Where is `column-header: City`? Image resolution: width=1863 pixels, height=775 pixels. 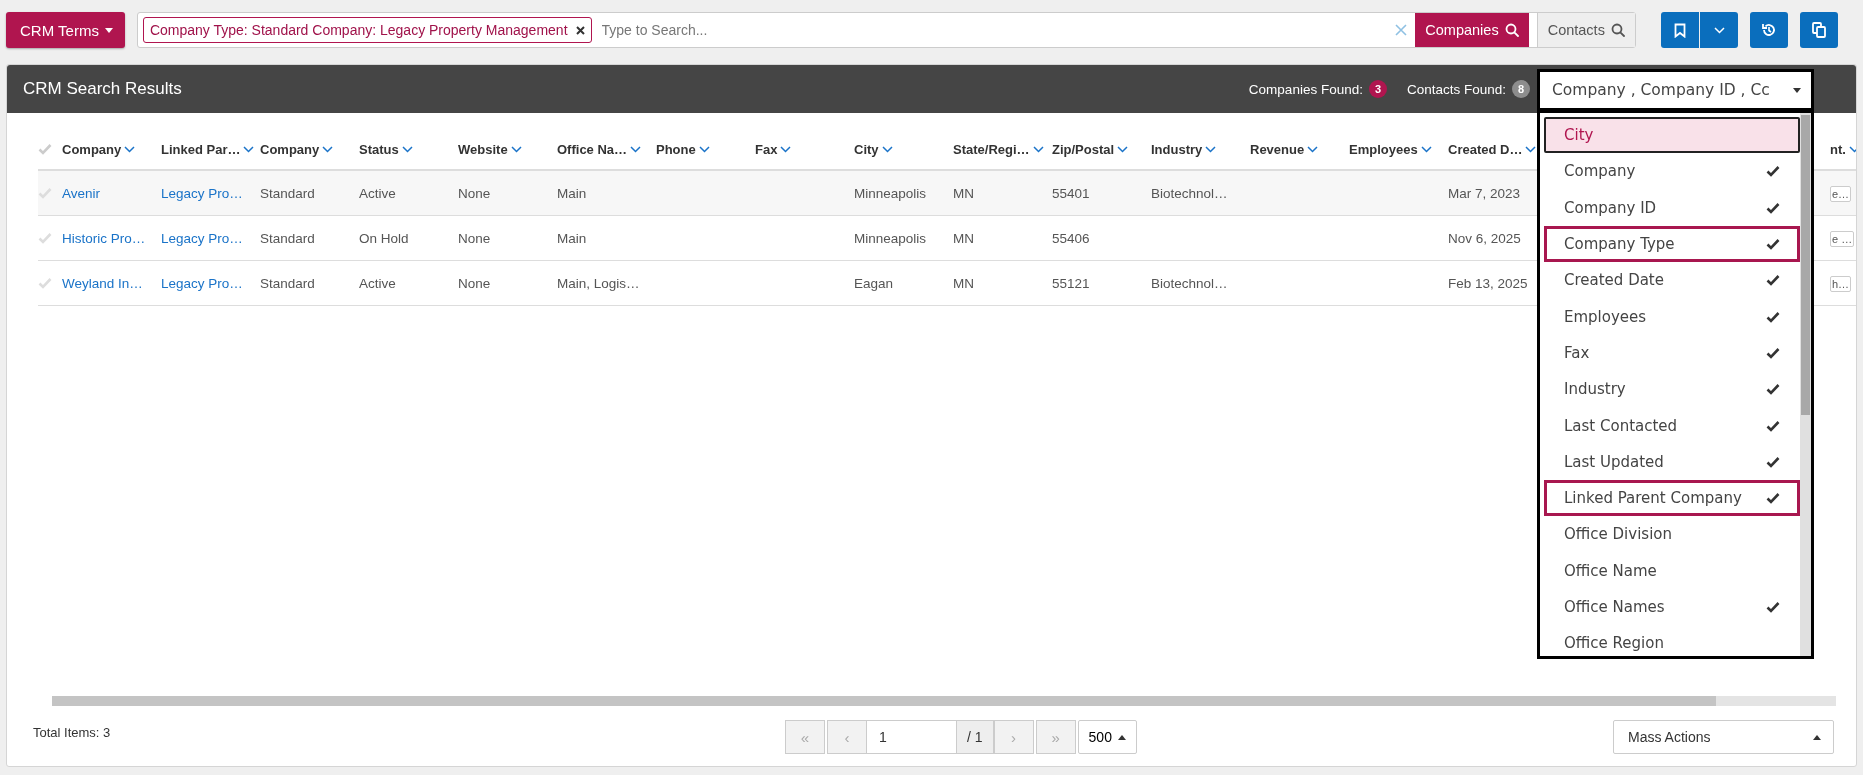 column-header: City is located at coordinates (866, 149).